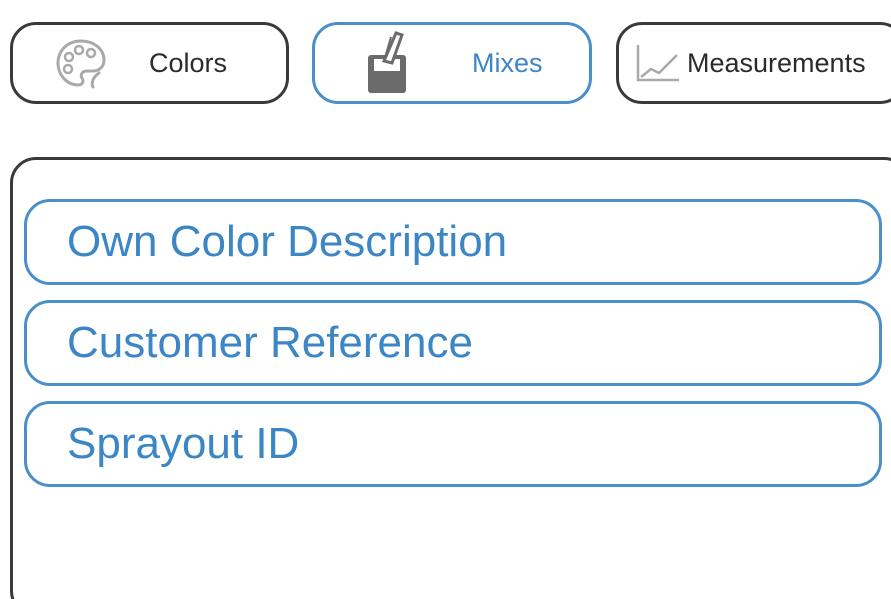 The width and height of the screenshot is (891, 599). I want to click on own-color-description-text: Own Color Description, so click(287, 241).